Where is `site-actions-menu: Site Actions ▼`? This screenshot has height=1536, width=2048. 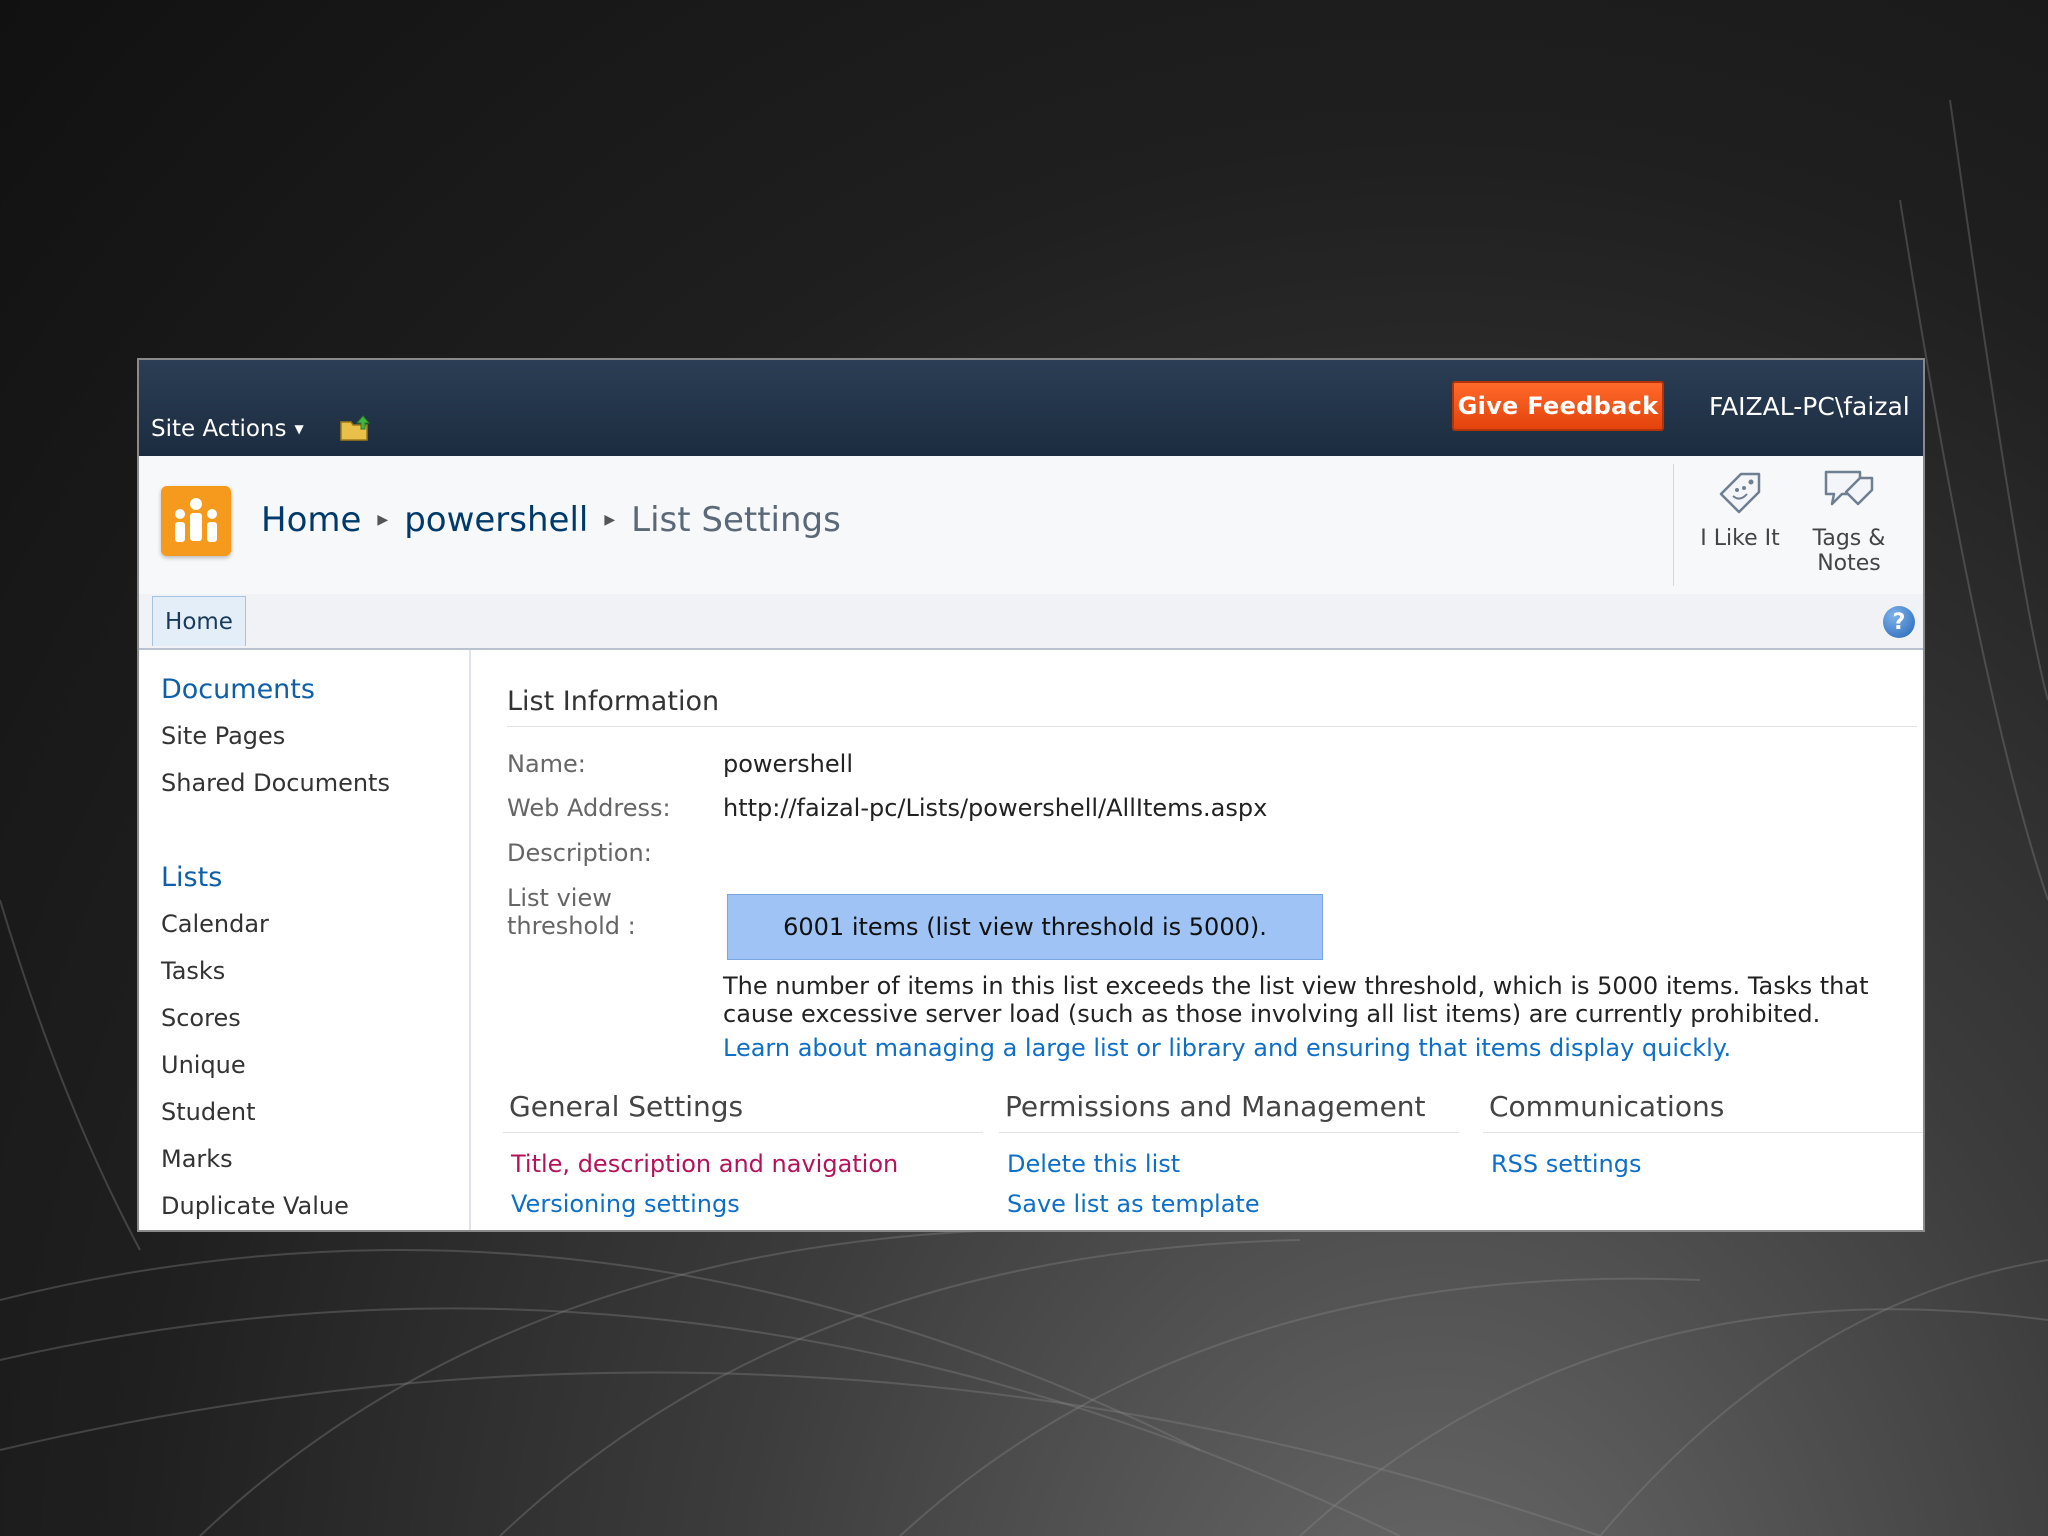 site-actions-menu: Site Actions ▼ is located at coordinates (227, 429).